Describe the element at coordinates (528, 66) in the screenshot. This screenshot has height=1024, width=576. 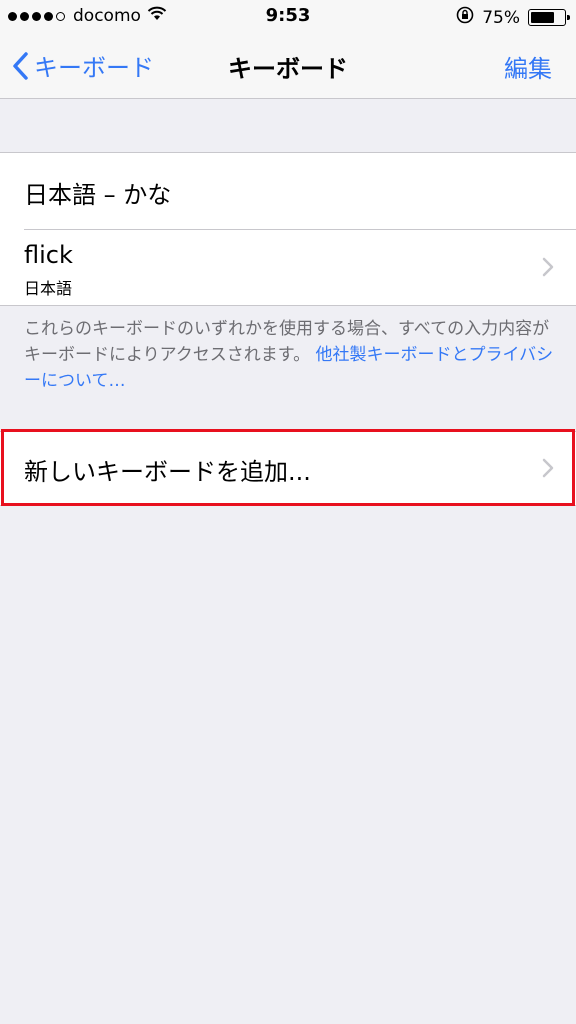
I see `edit-button: 編集` at that location.